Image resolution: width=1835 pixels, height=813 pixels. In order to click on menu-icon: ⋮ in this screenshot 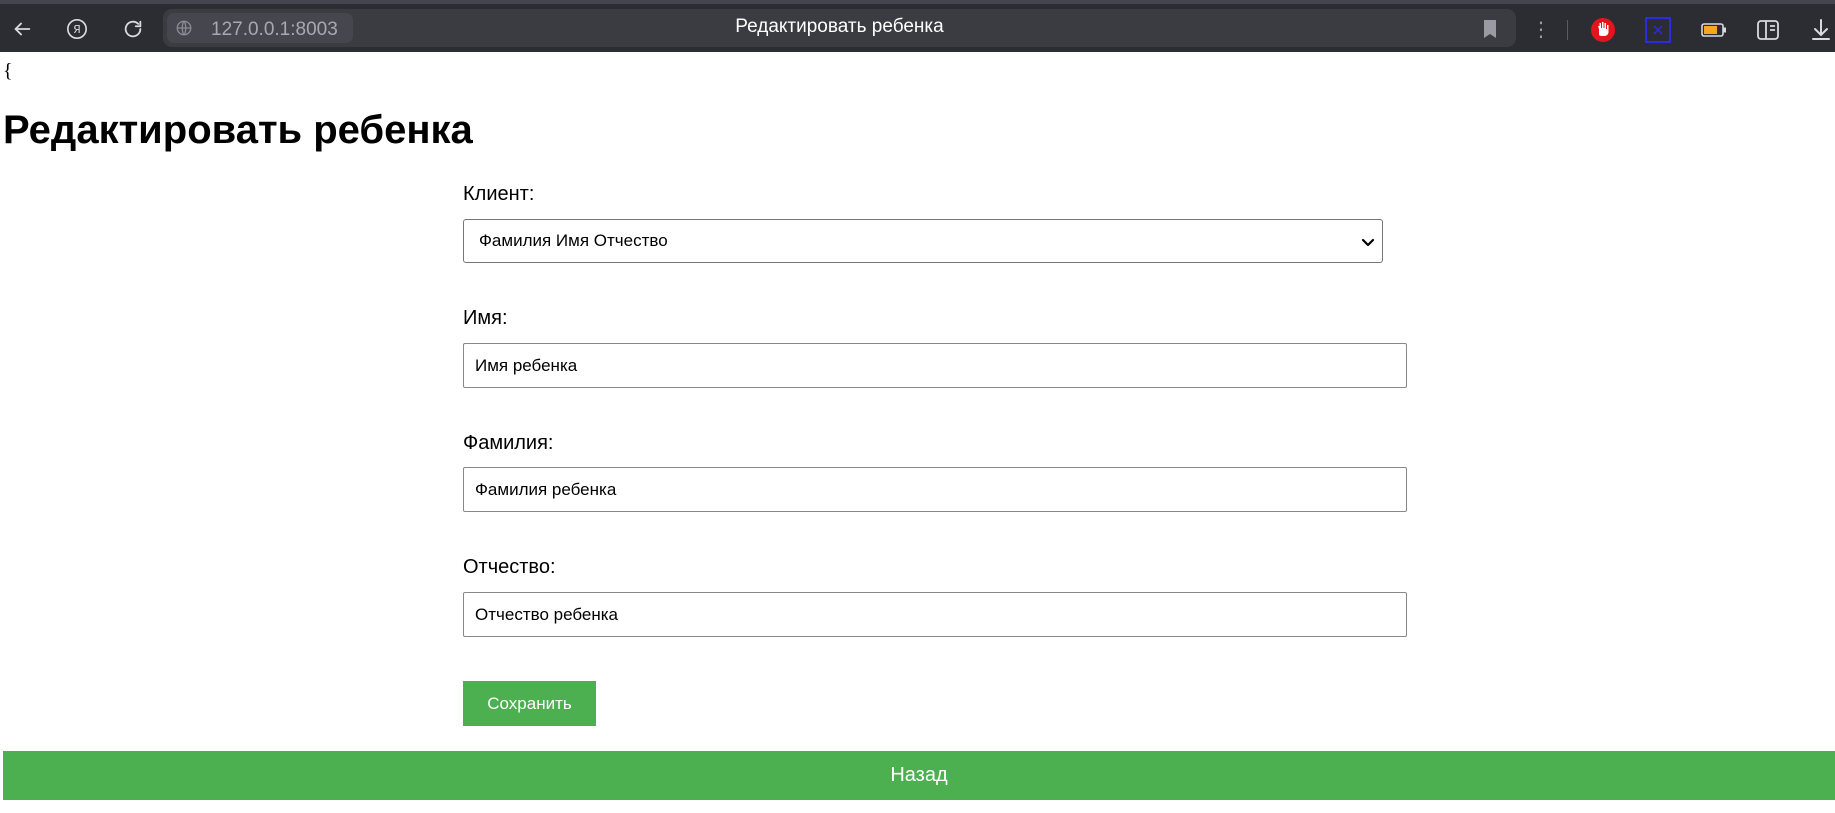, I will do `click(1541, 29)`.